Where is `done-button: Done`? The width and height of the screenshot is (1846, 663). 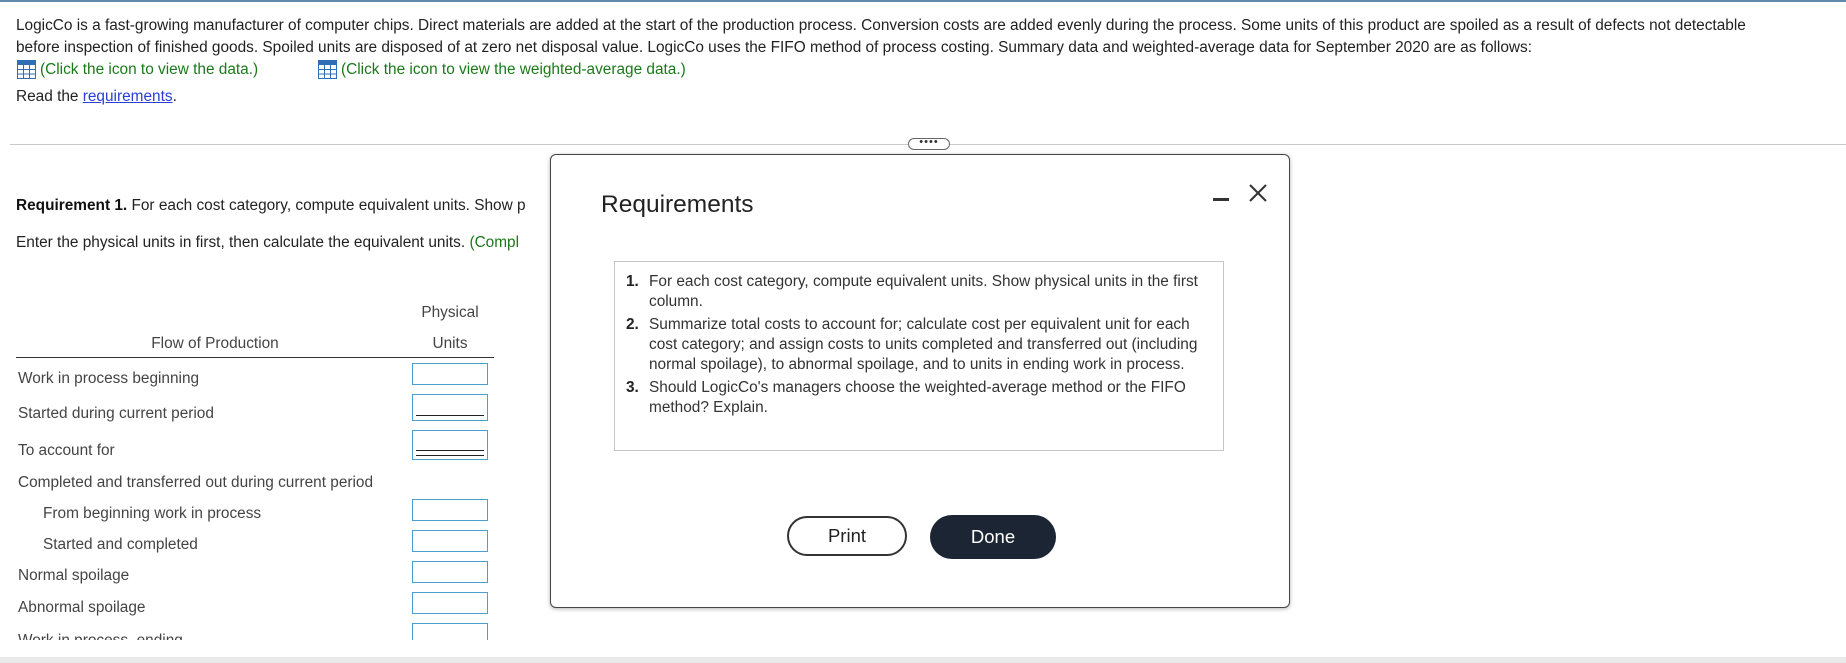 done-button: Done is located at coordinates (993, 537).